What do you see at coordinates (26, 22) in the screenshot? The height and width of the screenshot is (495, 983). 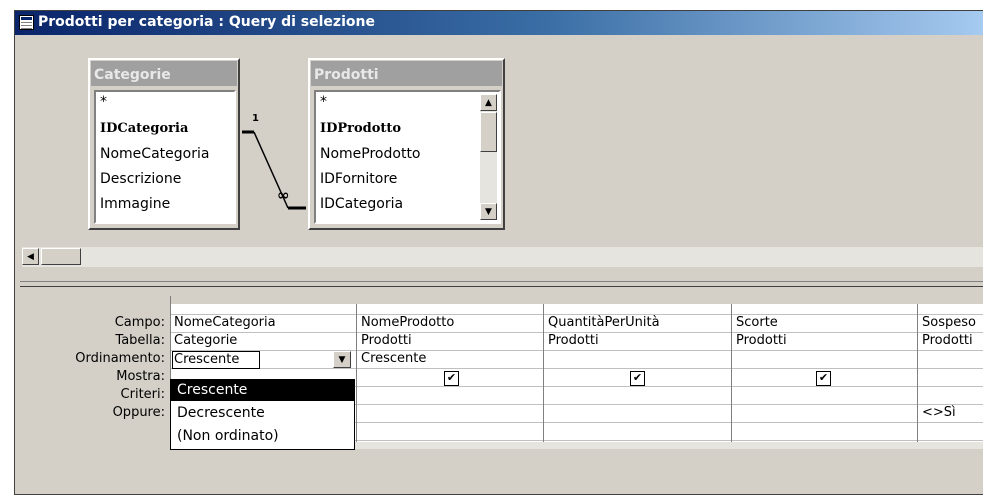 I see `query-icon` at bounding box center [26, 22].